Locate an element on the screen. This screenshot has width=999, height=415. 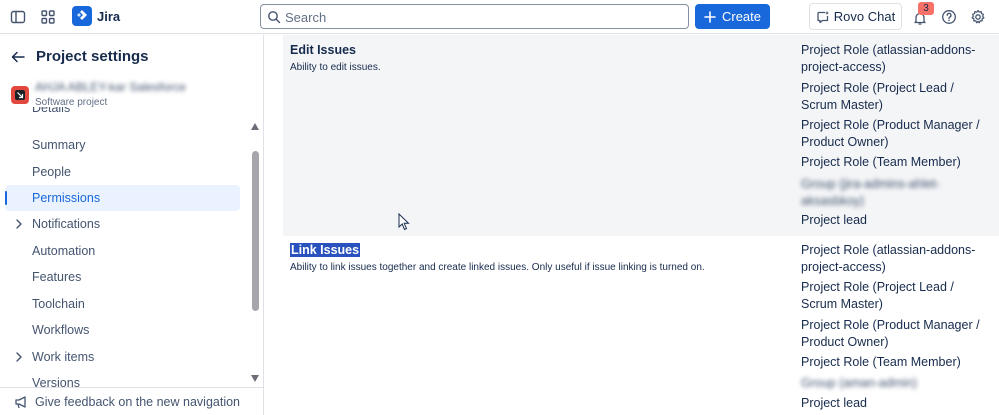
active-indicator is located at coordinates (6, 198).